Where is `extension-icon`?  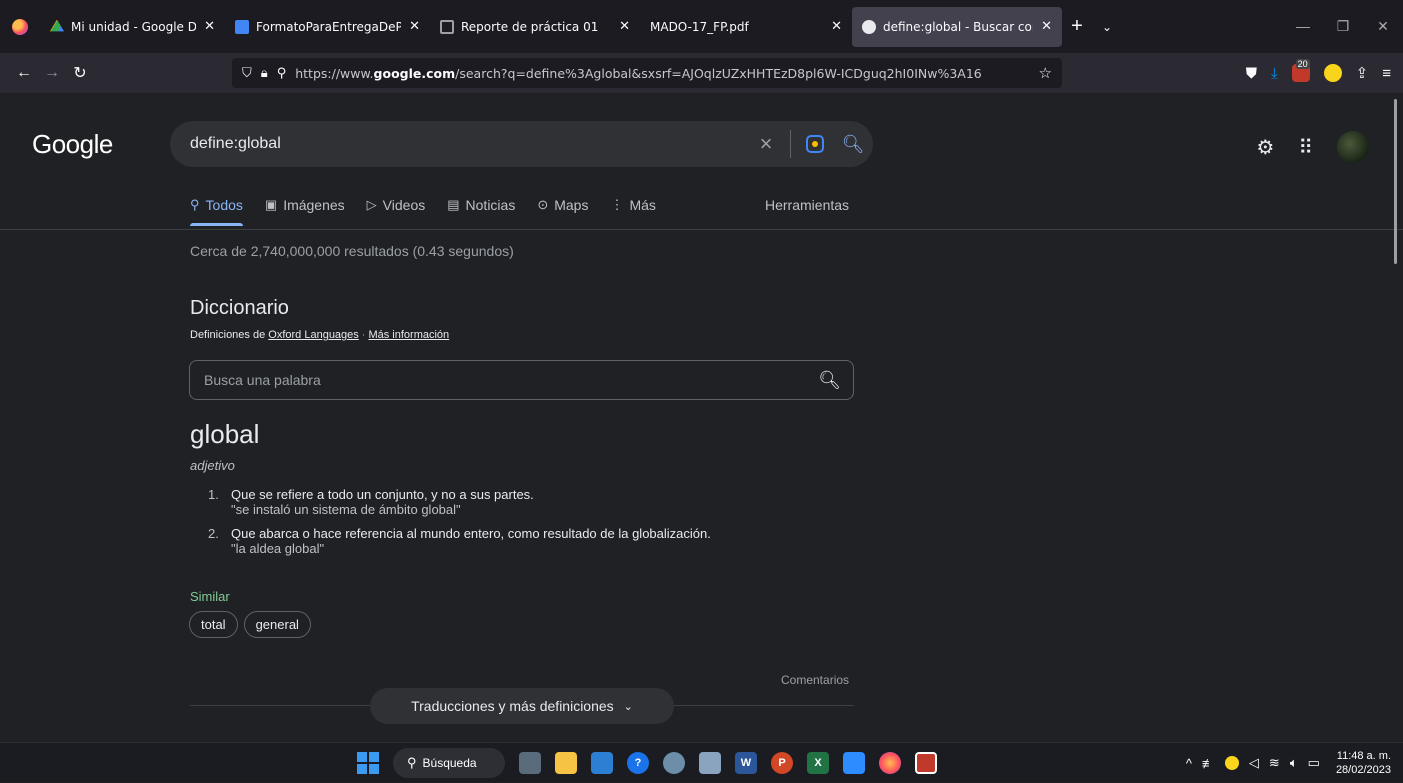 extension-icon is located at coordinates (1332, 73).